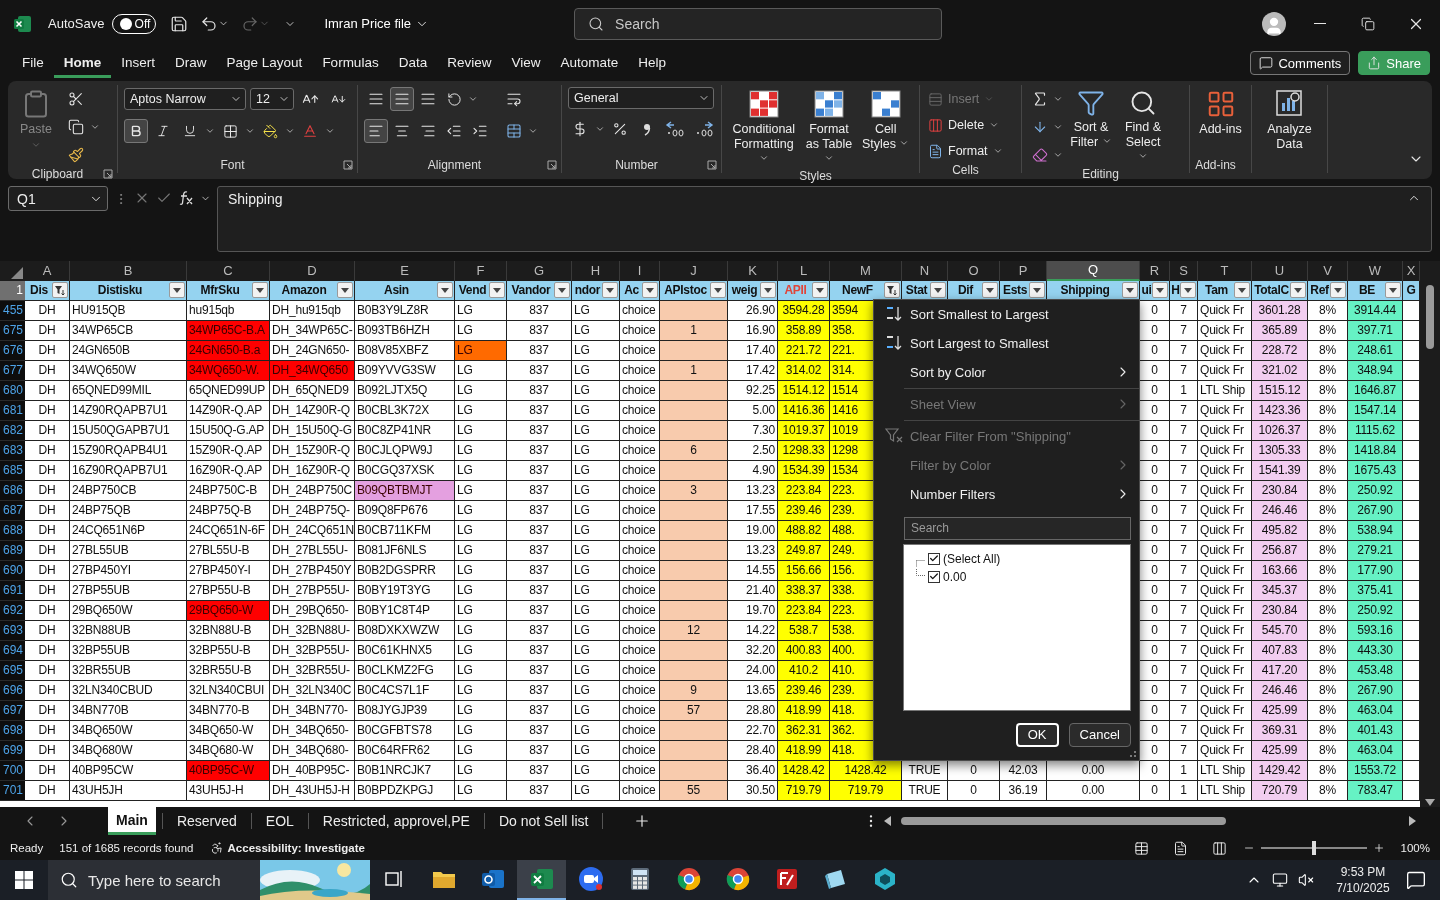  What do you see at coordinates (531, 290) in the screenshot?
I see `column-title: Vandor` at bounding box center [531, 290].